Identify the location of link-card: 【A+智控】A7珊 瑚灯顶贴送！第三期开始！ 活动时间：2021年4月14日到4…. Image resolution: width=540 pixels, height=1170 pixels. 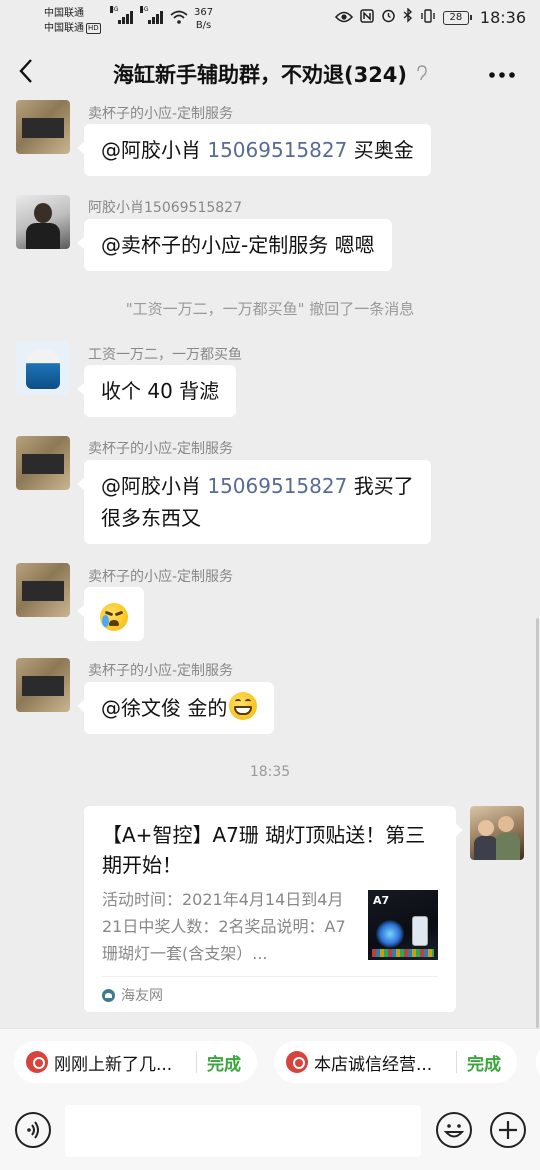
(273, 909).